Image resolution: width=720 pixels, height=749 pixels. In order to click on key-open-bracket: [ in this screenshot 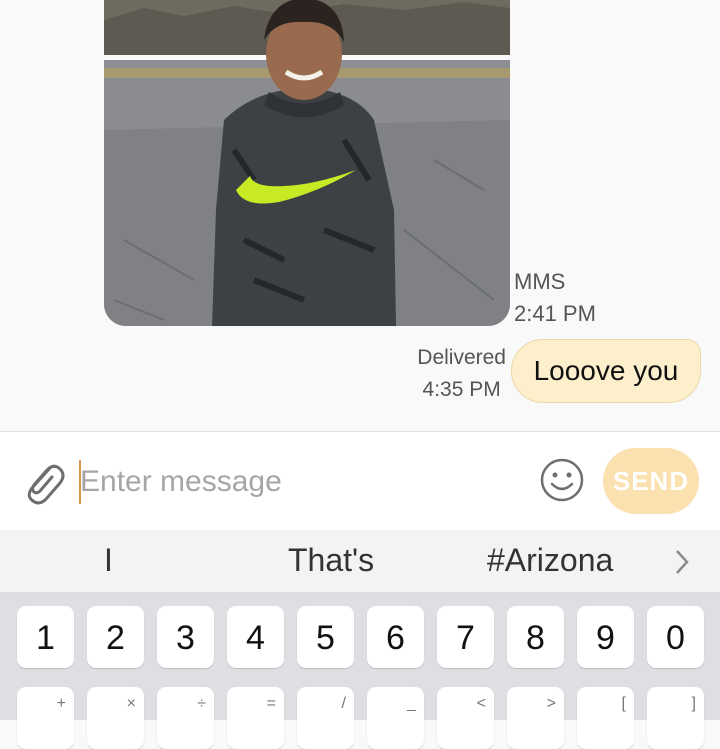, I will do `click(605, 718)`.